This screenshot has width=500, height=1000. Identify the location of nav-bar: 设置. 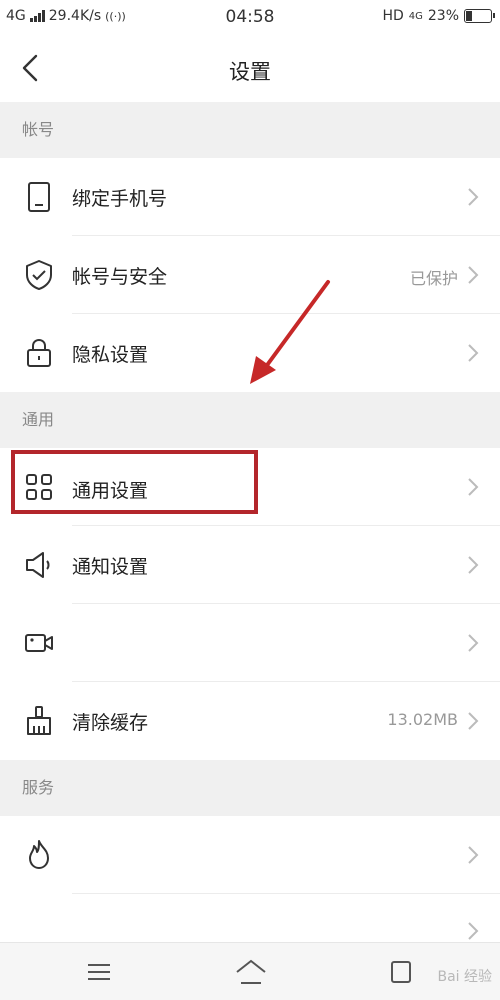
(250, 69).